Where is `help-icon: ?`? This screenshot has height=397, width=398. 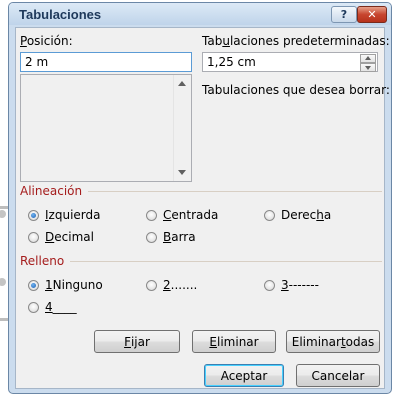
help-icon: ? is located at coordinates (344, 14).